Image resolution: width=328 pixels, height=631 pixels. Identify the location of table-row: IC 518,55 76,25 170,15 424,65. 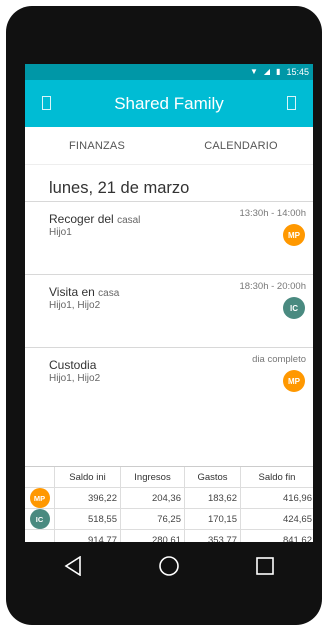
(169, 519).